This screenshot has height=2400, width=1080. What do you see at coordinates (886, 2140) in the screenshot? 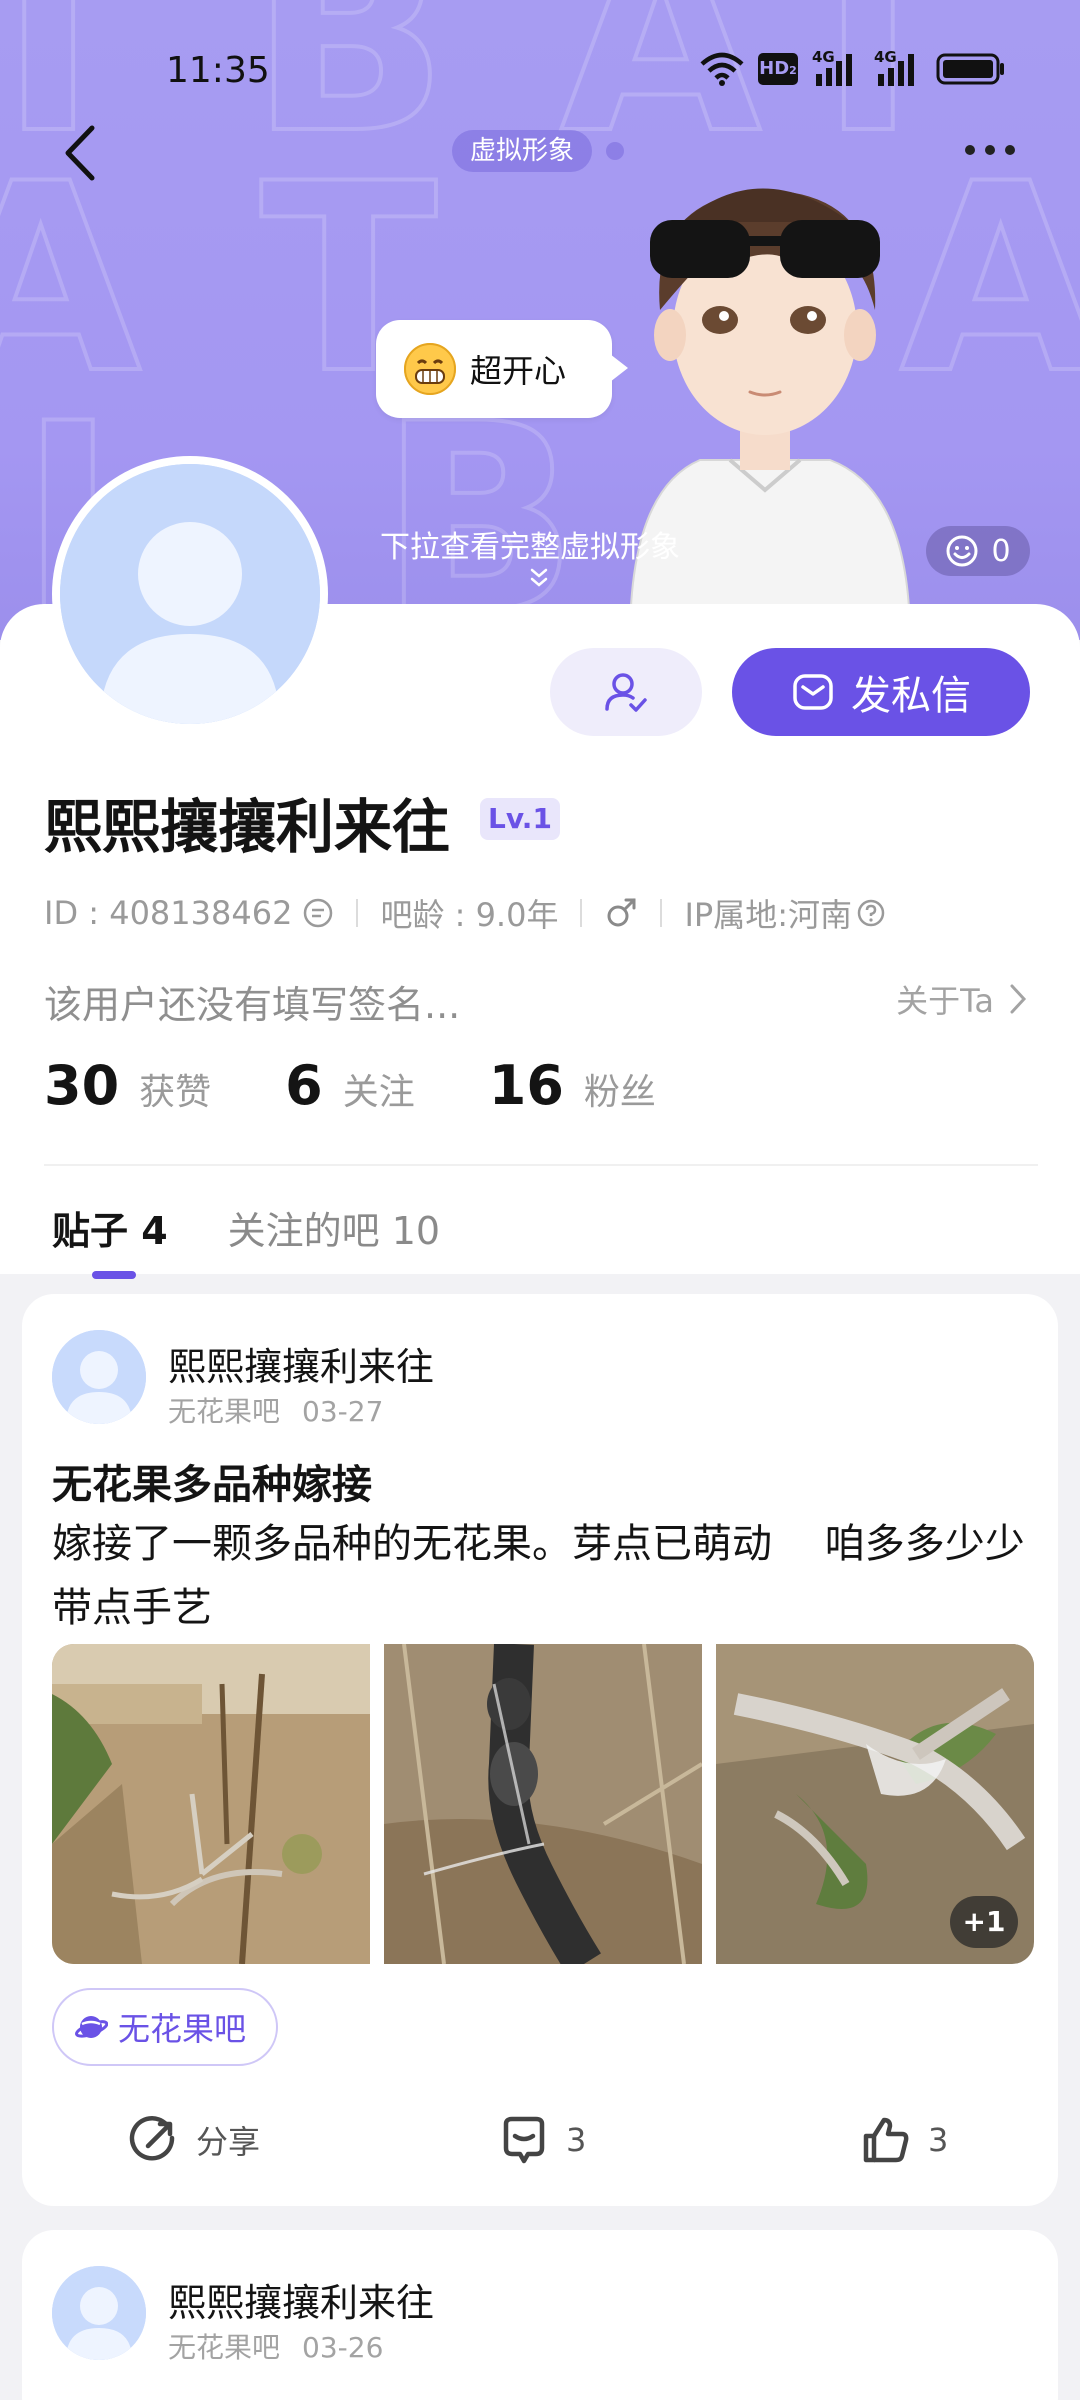
I see `thumbs-up-icon` at bounding box center [886, 2140].